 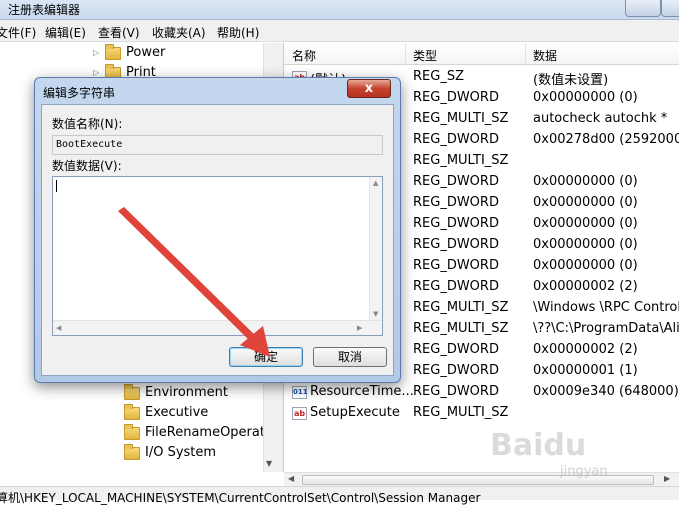 What do you see at coordinates (438, 76) in the screenshot?
I see `value-type: REG_SZ` at bounding box center [438, 76].